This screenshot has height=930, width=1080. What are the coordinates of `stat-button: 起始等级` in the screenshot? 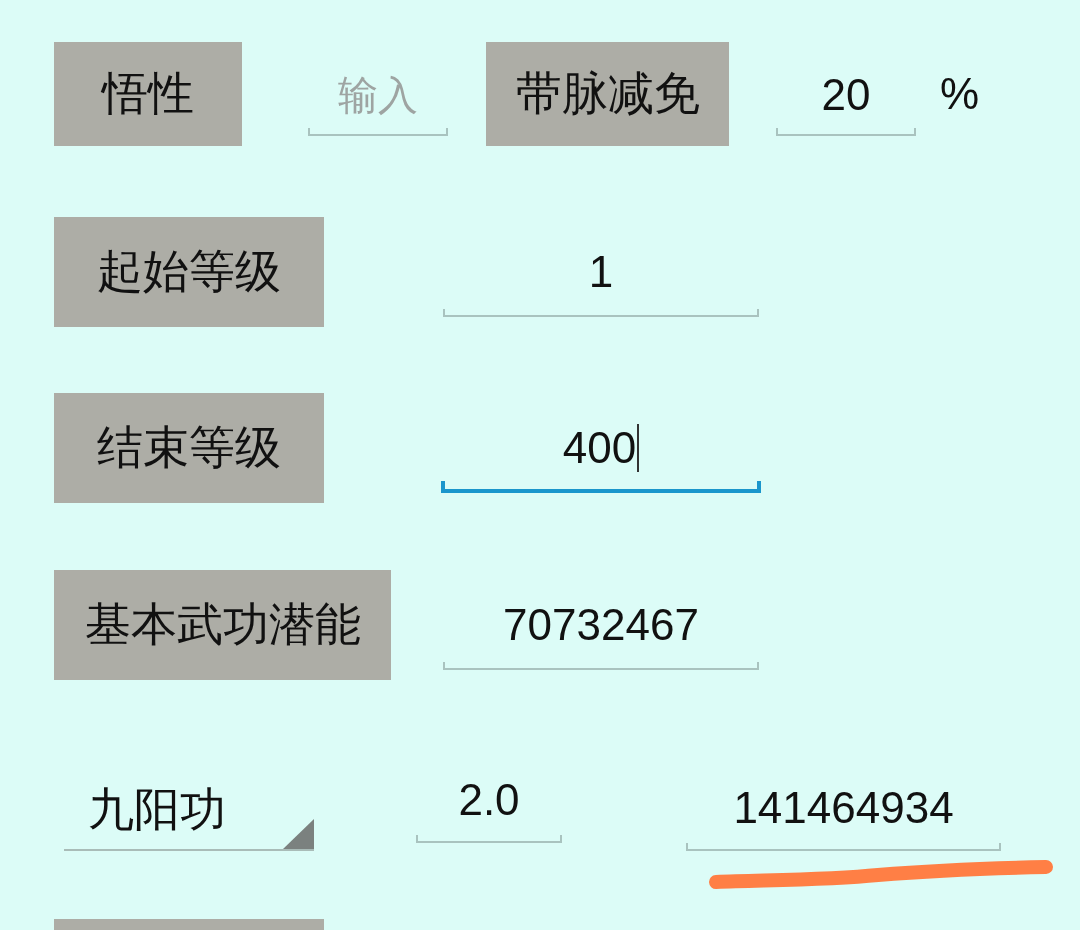 It's located at (189, 272).